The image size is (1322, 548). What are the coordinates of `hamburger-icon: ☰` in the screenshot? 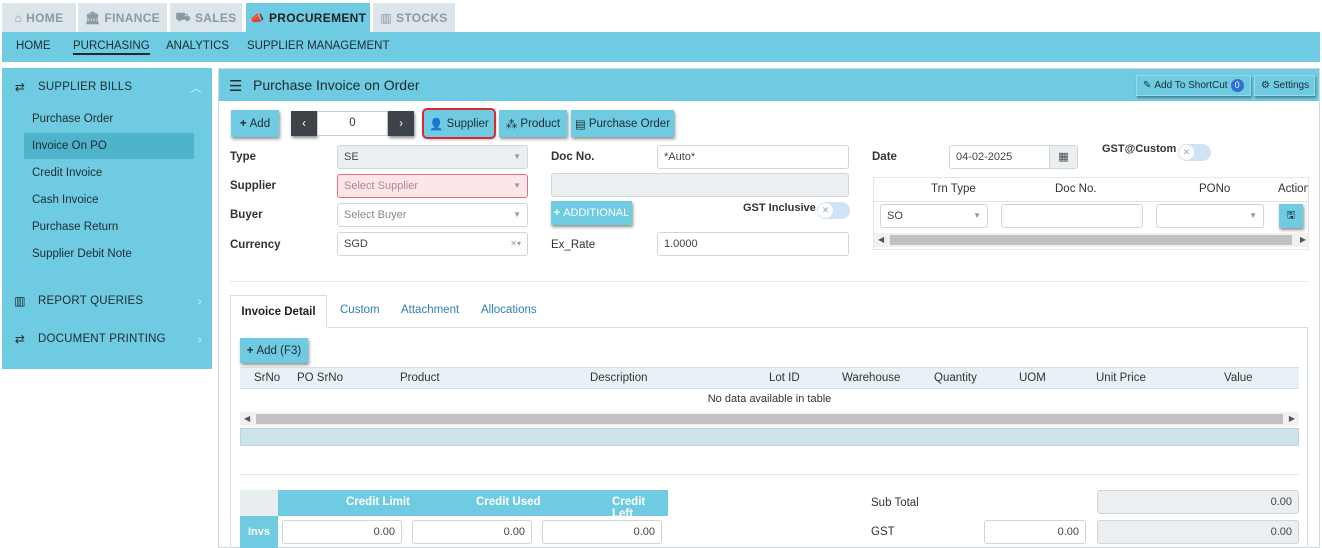 It's located at (235, 86).